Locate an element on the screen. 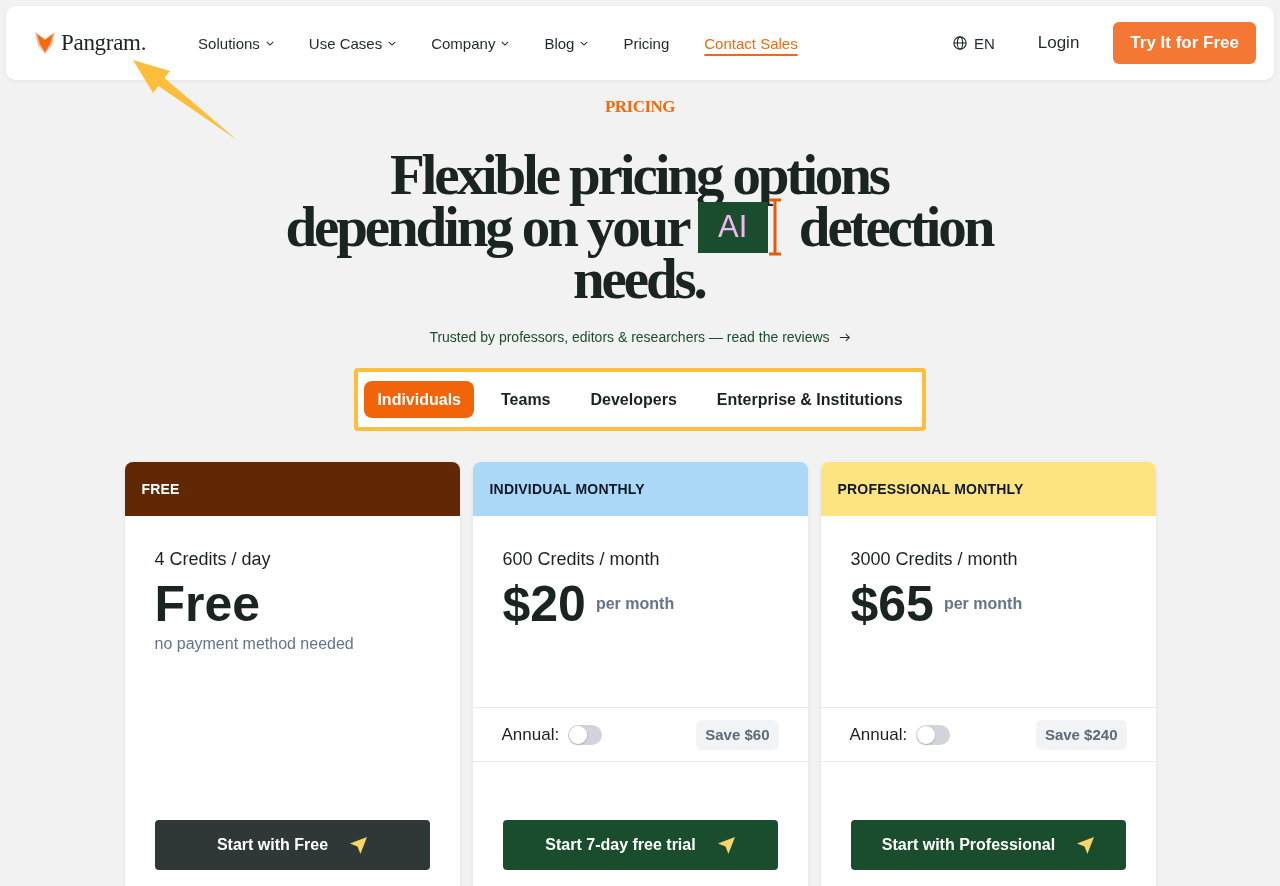  credits-text: 4 Credits / day is located at coordinates (213, 559).